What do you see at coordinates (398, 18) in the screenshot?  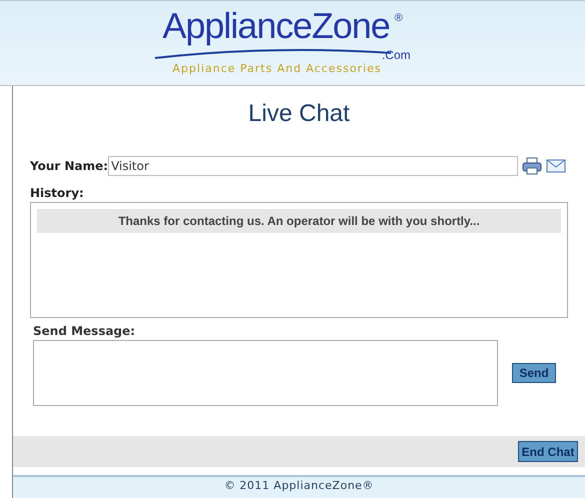 I see `registered-mark: ®` at bounding box center [398, 18].